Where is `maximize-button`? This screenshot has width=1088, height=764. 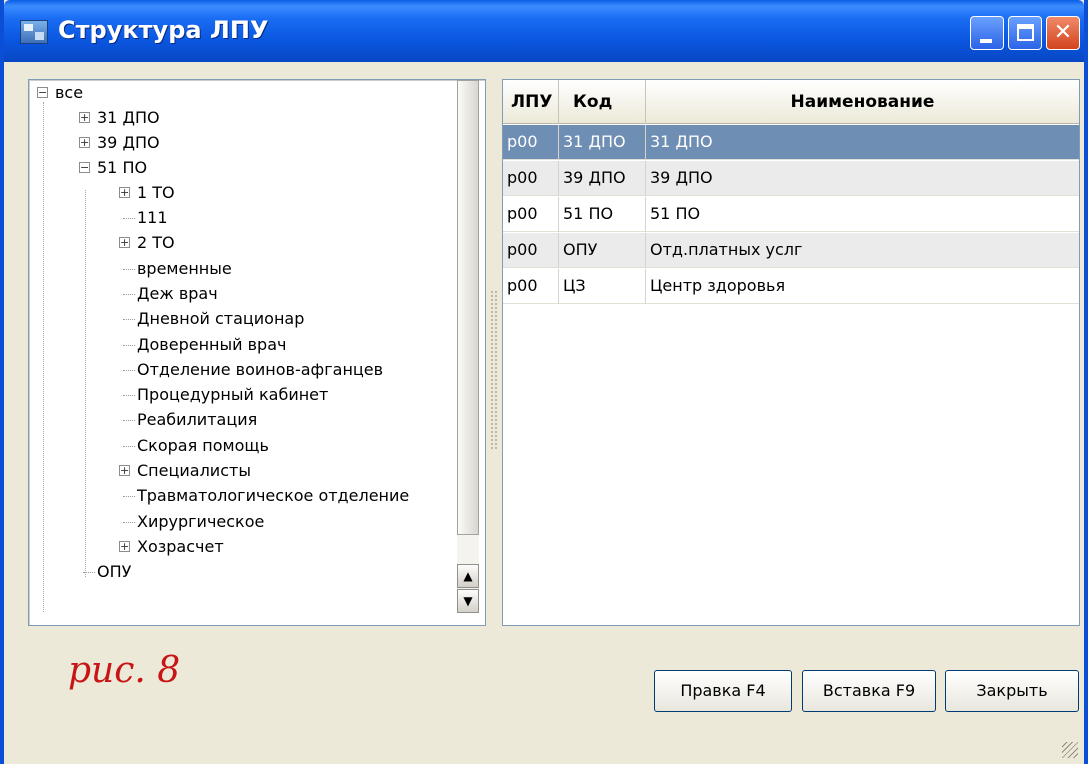
maximize-button is located at coordinates (1025, 33).